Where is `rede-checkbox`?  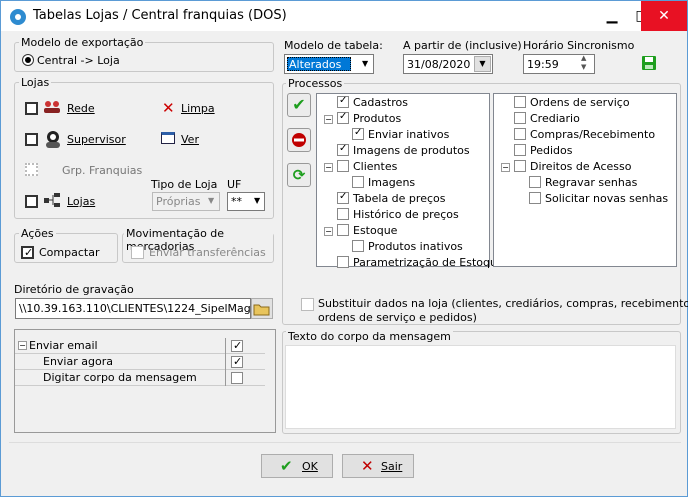 rede-checkbox is located at coordinates (31, 108).